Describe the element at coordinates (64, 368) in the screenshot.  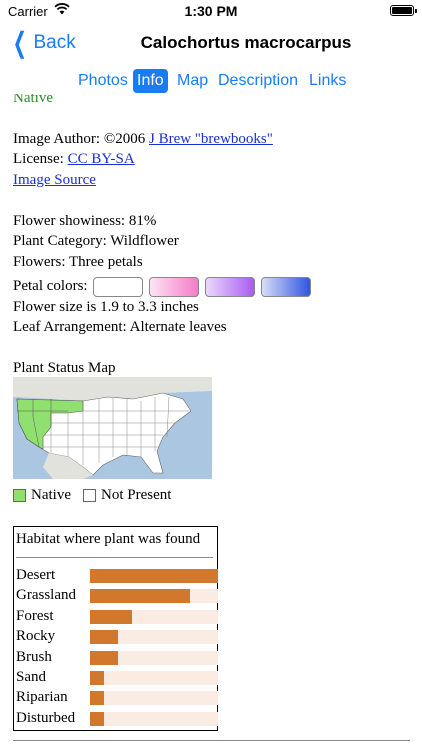
I see `status-map-title: Plant Status Map` at that location.